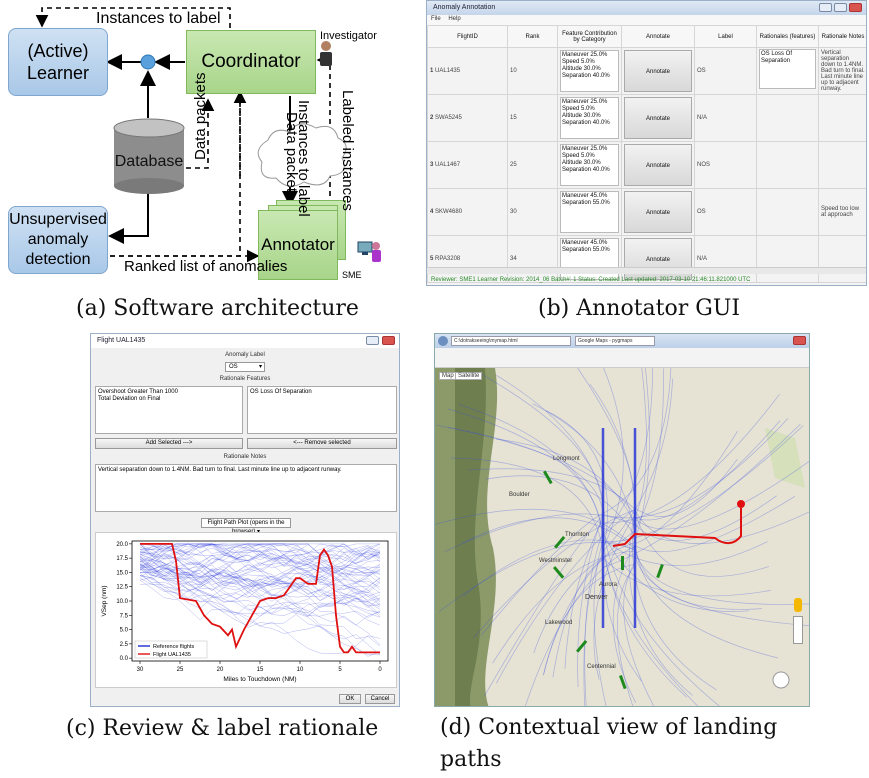 The height and width of the screenshot is (778, 869). I want to click on learner-line2: Learner, so click(58, 73).